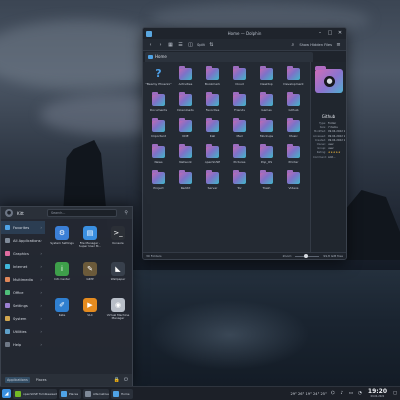 Image resolution: width=400 pixels, height=400 pixels. I want to click on category-item: Utilities ›, so click(23, 331).